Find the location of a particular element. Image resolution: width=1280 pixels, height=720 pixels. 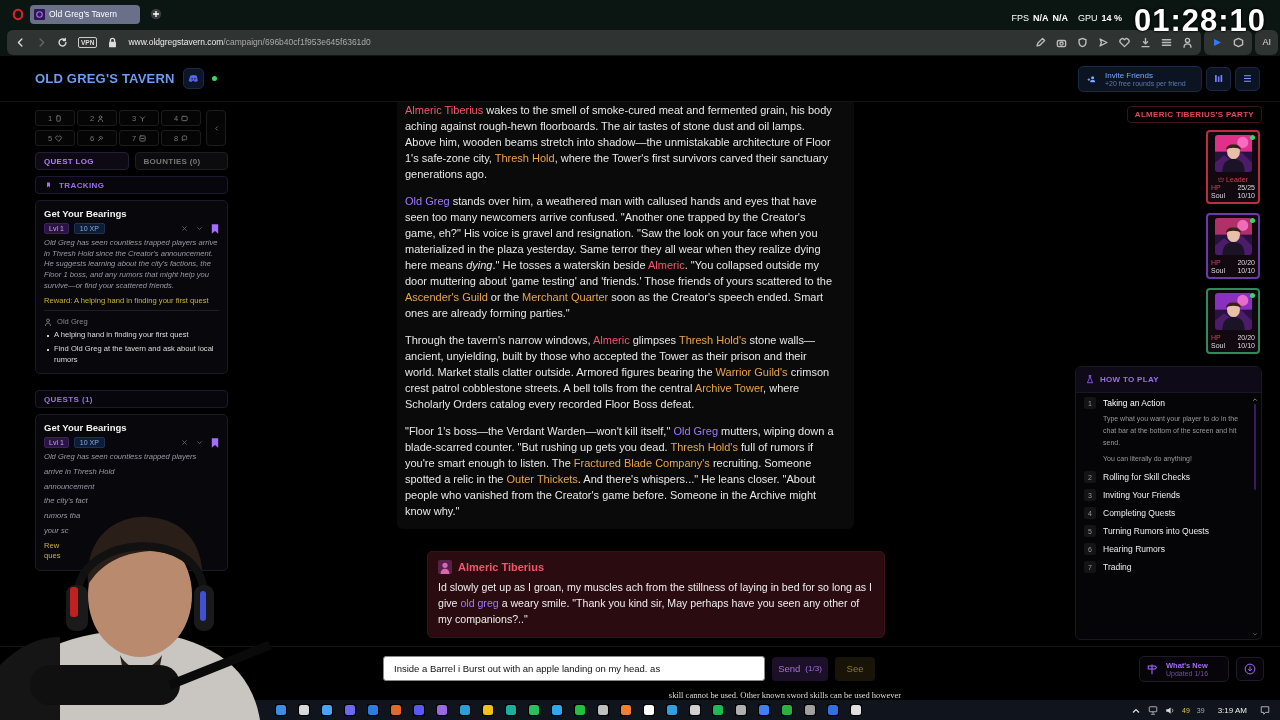

url-text: www.oldgregstavern.com/campaign/696b40cf1f953e645f6361d0 is located at coordinates (577, 42).